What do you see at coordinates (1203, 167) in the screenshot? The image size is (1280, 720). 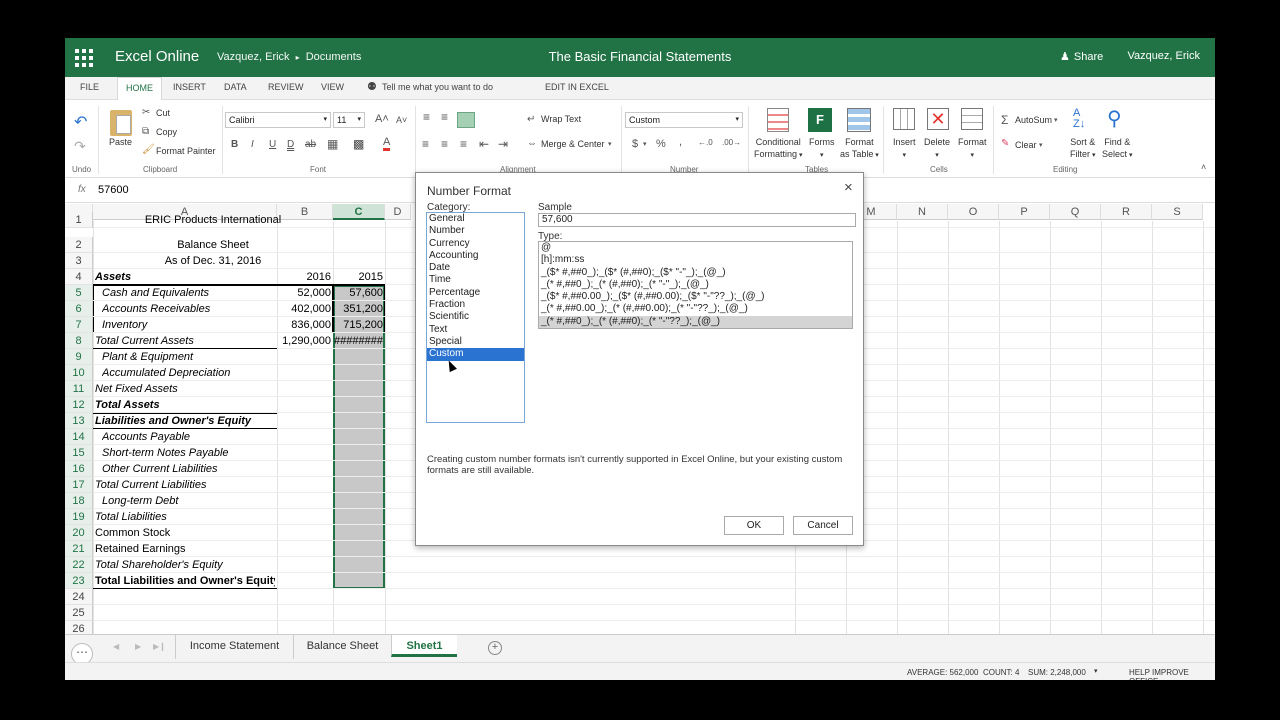 I see `collapse-ribbon-icon: ˄` at bounding box center [1203, 167].